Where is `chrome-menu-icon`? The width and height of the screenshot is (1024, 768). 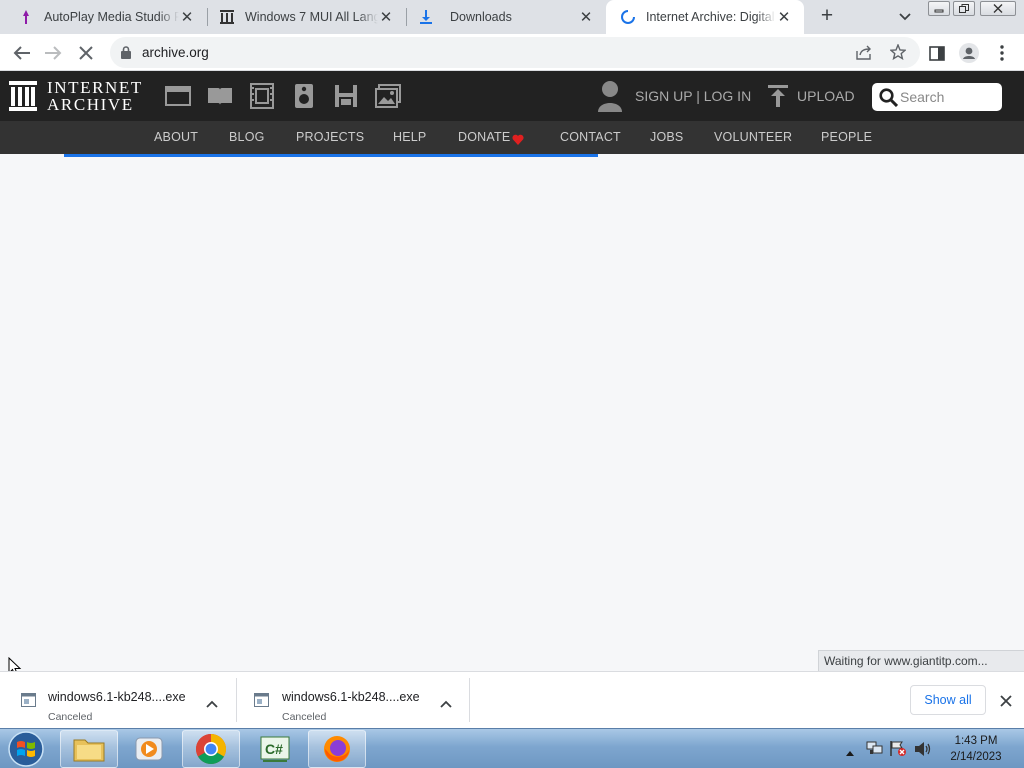
chrome-menu-icon is located at coordinates (1002, 53).